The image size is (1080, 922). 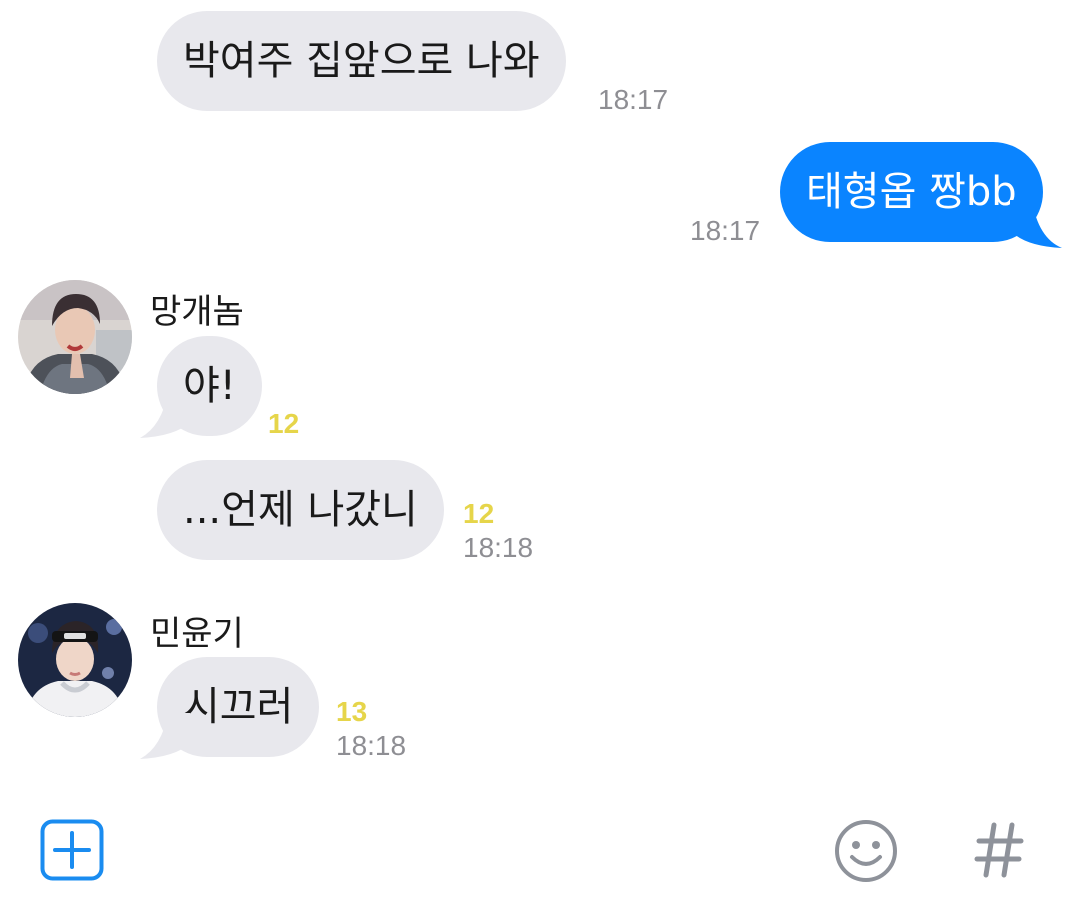 What do you see at coordinates (197, 634) in the screenshot?
I see `sender-name: 민윤기` at bounding box center [197, 634].